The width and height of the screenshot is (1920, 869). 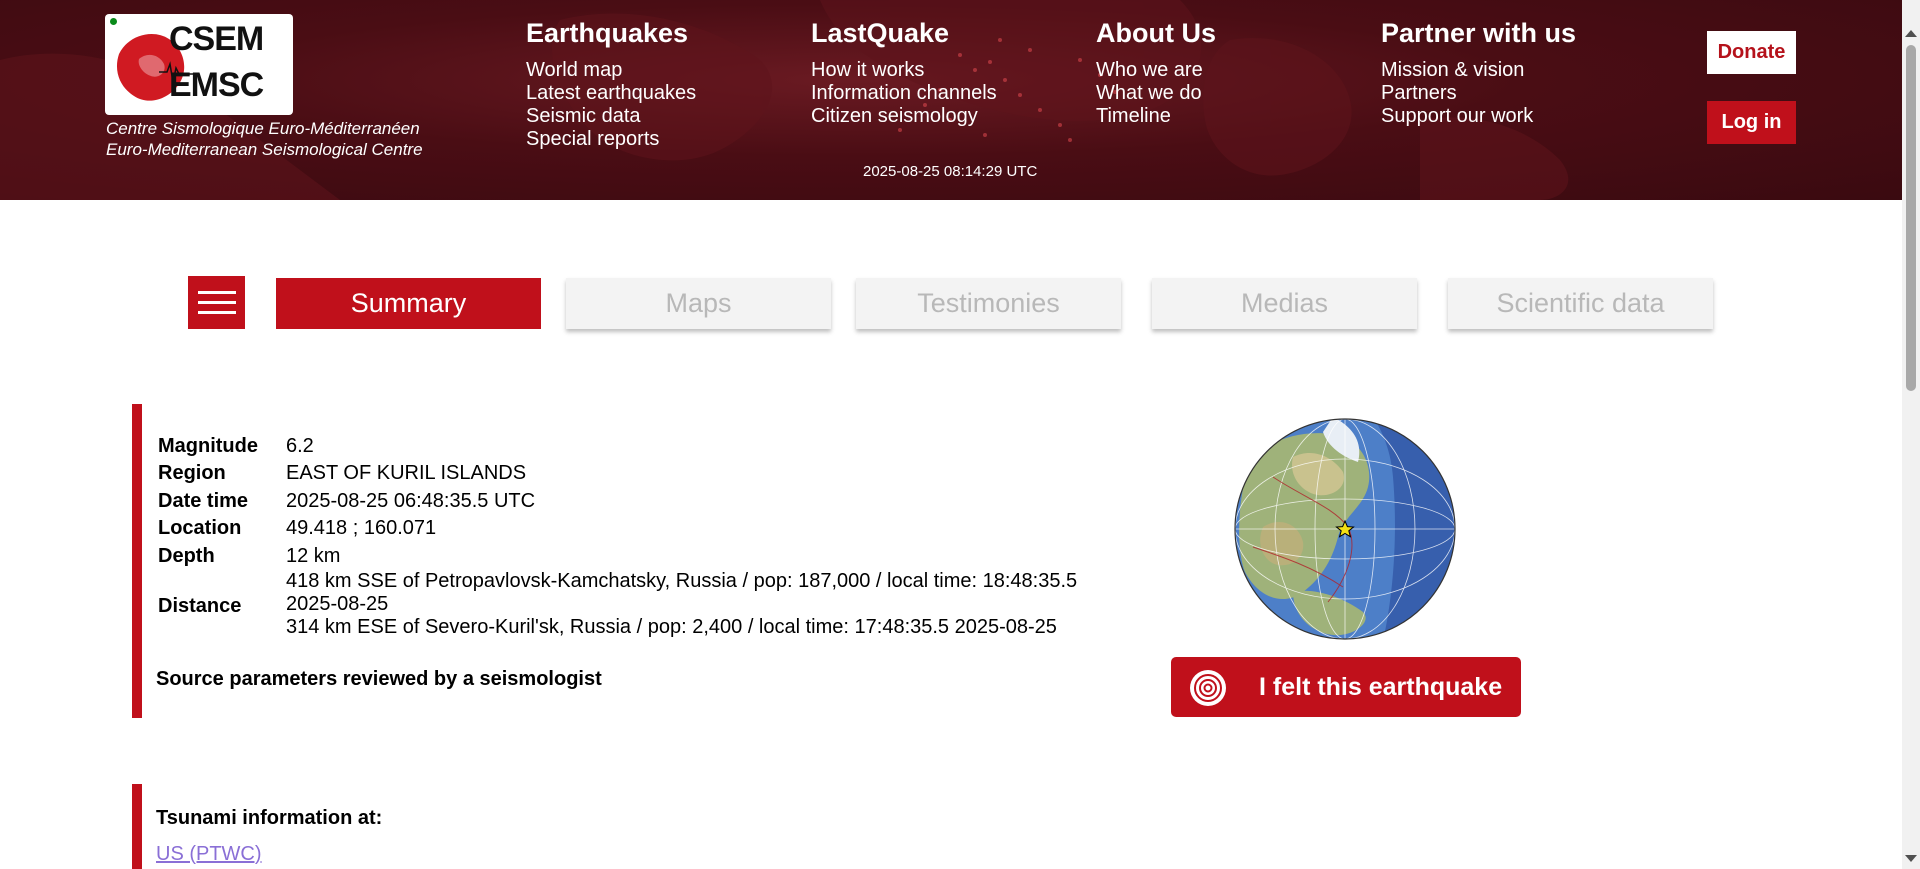 What do you see at coordinates (1580, 303) in the screenshot?
I see `tab-scientific-data: Scientific data` at bounding box center [1580, 303].